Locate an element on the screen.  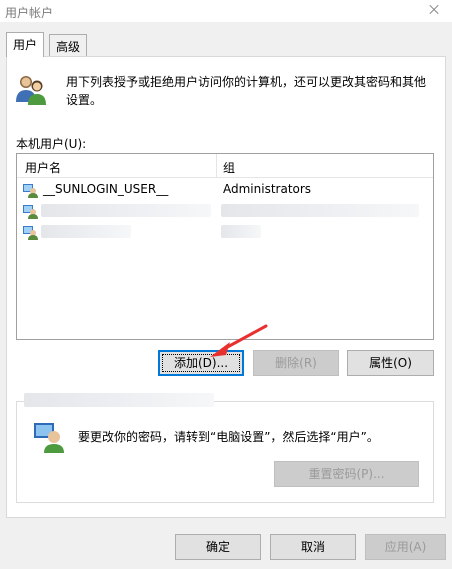
obscured-group-title is located at coordinates (119, 400).